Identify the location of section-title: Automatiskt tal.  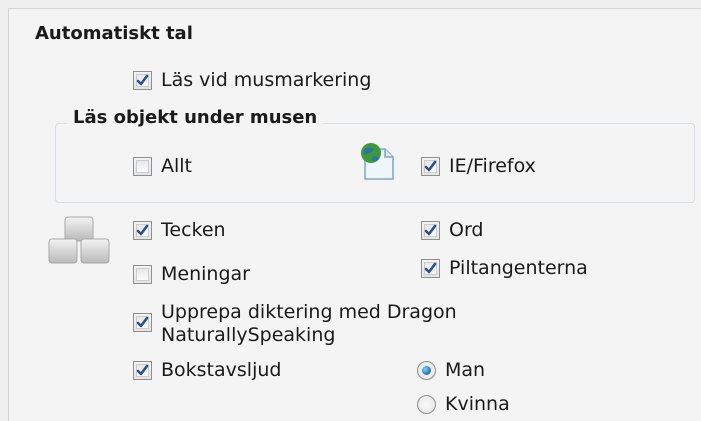
(114, 33).